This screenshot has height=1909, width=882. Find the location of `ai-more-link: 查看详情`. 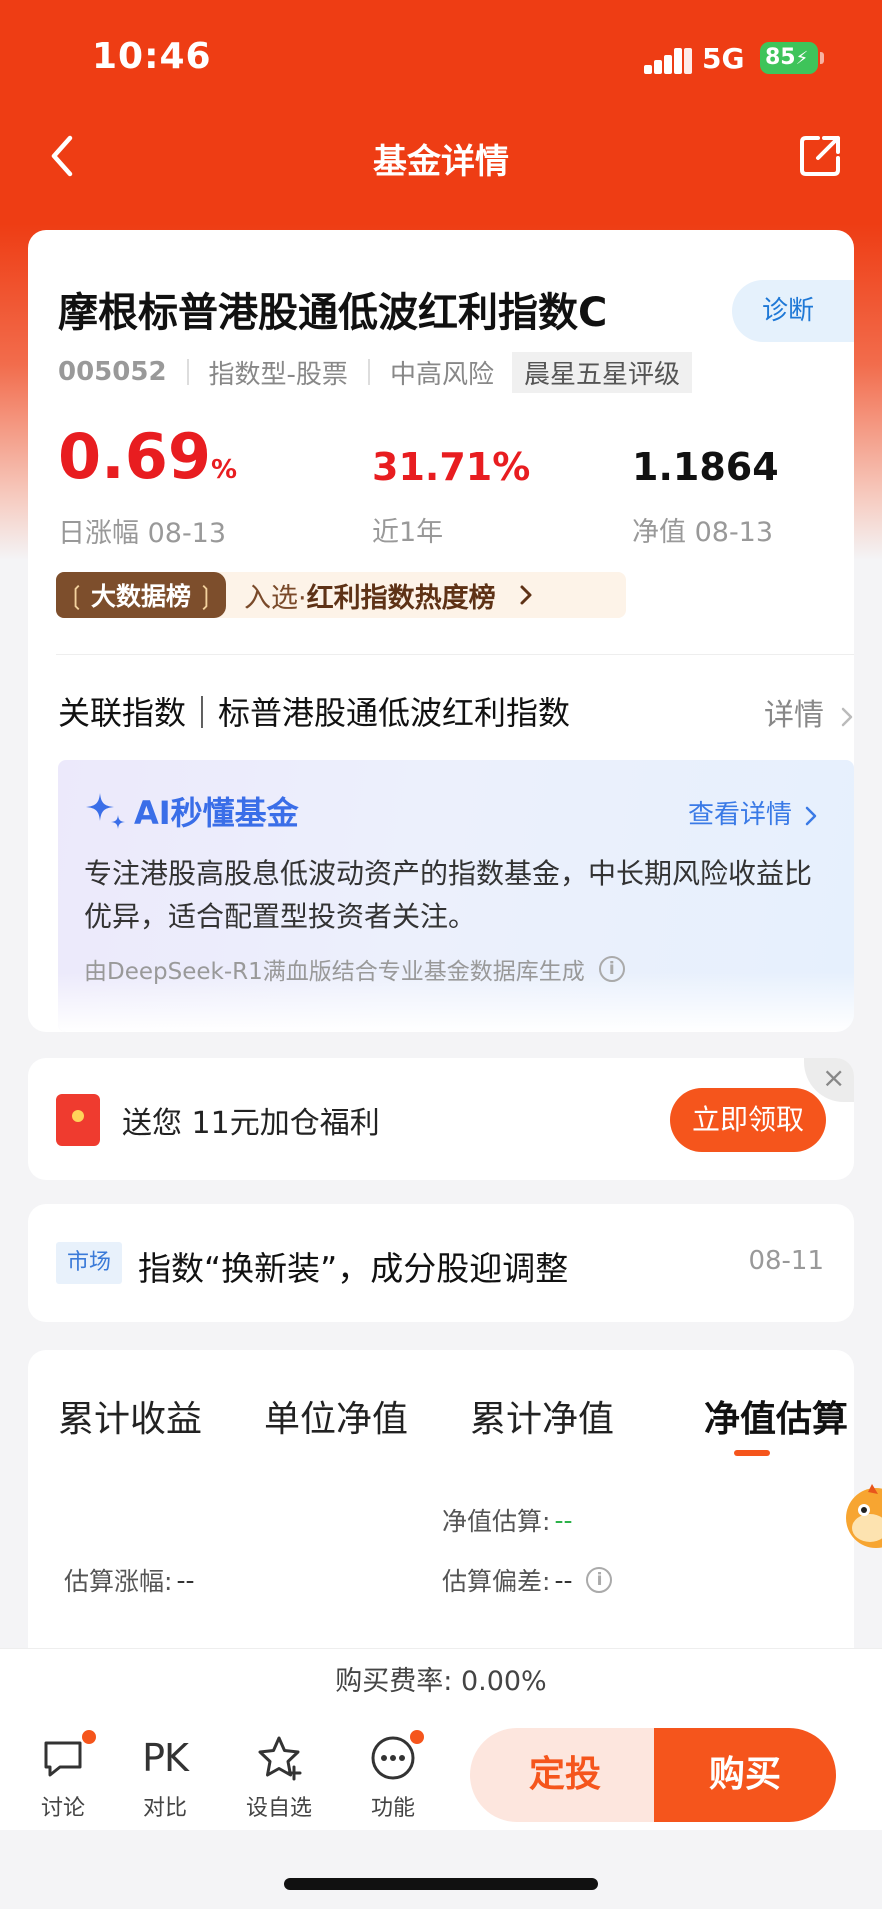

ai-more-link: 查看详情 is located at coordinates (753, 812).